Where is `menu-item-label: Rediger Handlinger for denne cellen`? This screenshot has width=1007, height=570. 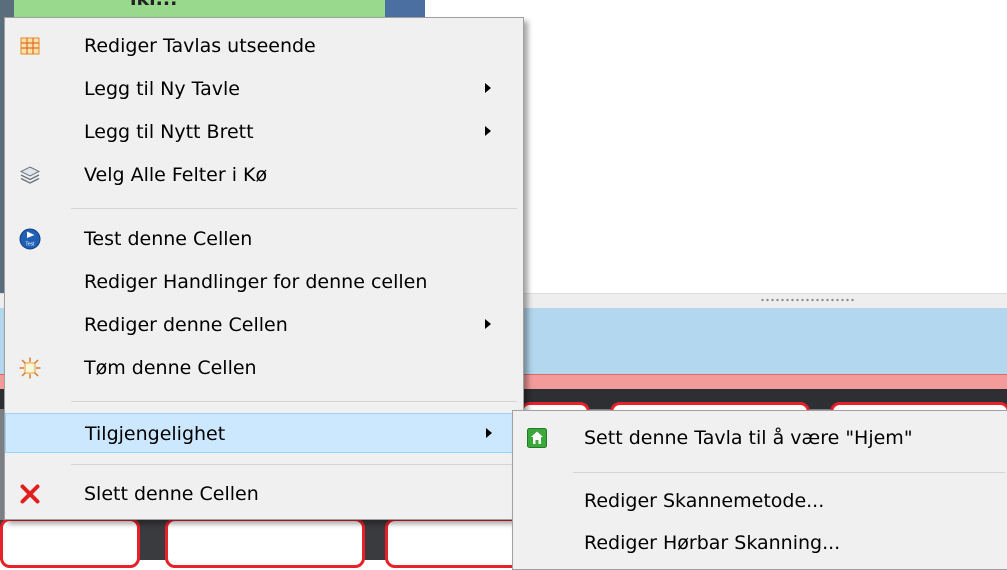
menu-item-label: Rediger Handlinger for denne cellen is located at coordinates (256, 282).